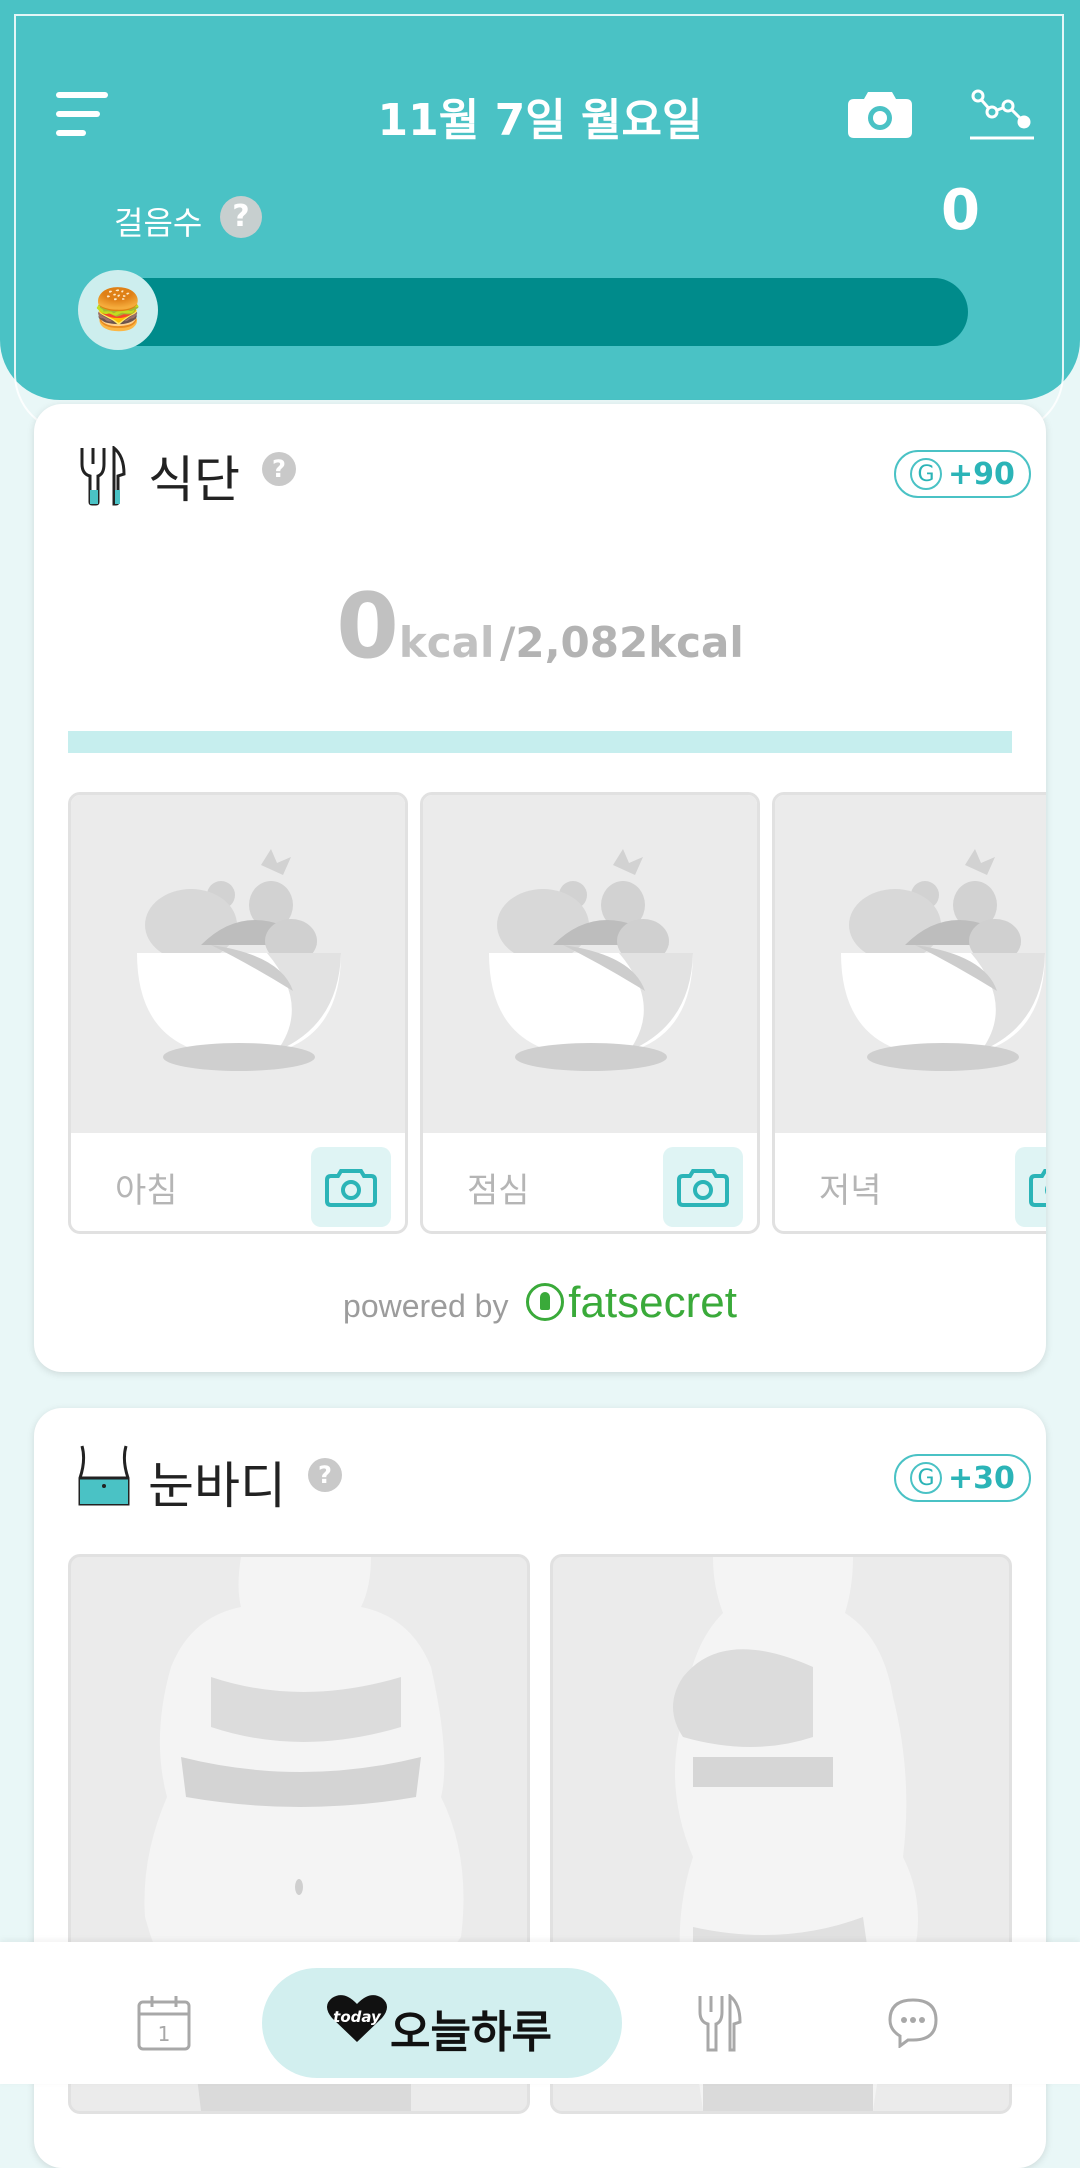 This screenshot has height=2168, width=1080. Describe the element at coordinates (719, 2024) in the screenshot. I see `diet-nav-icon` at that location.